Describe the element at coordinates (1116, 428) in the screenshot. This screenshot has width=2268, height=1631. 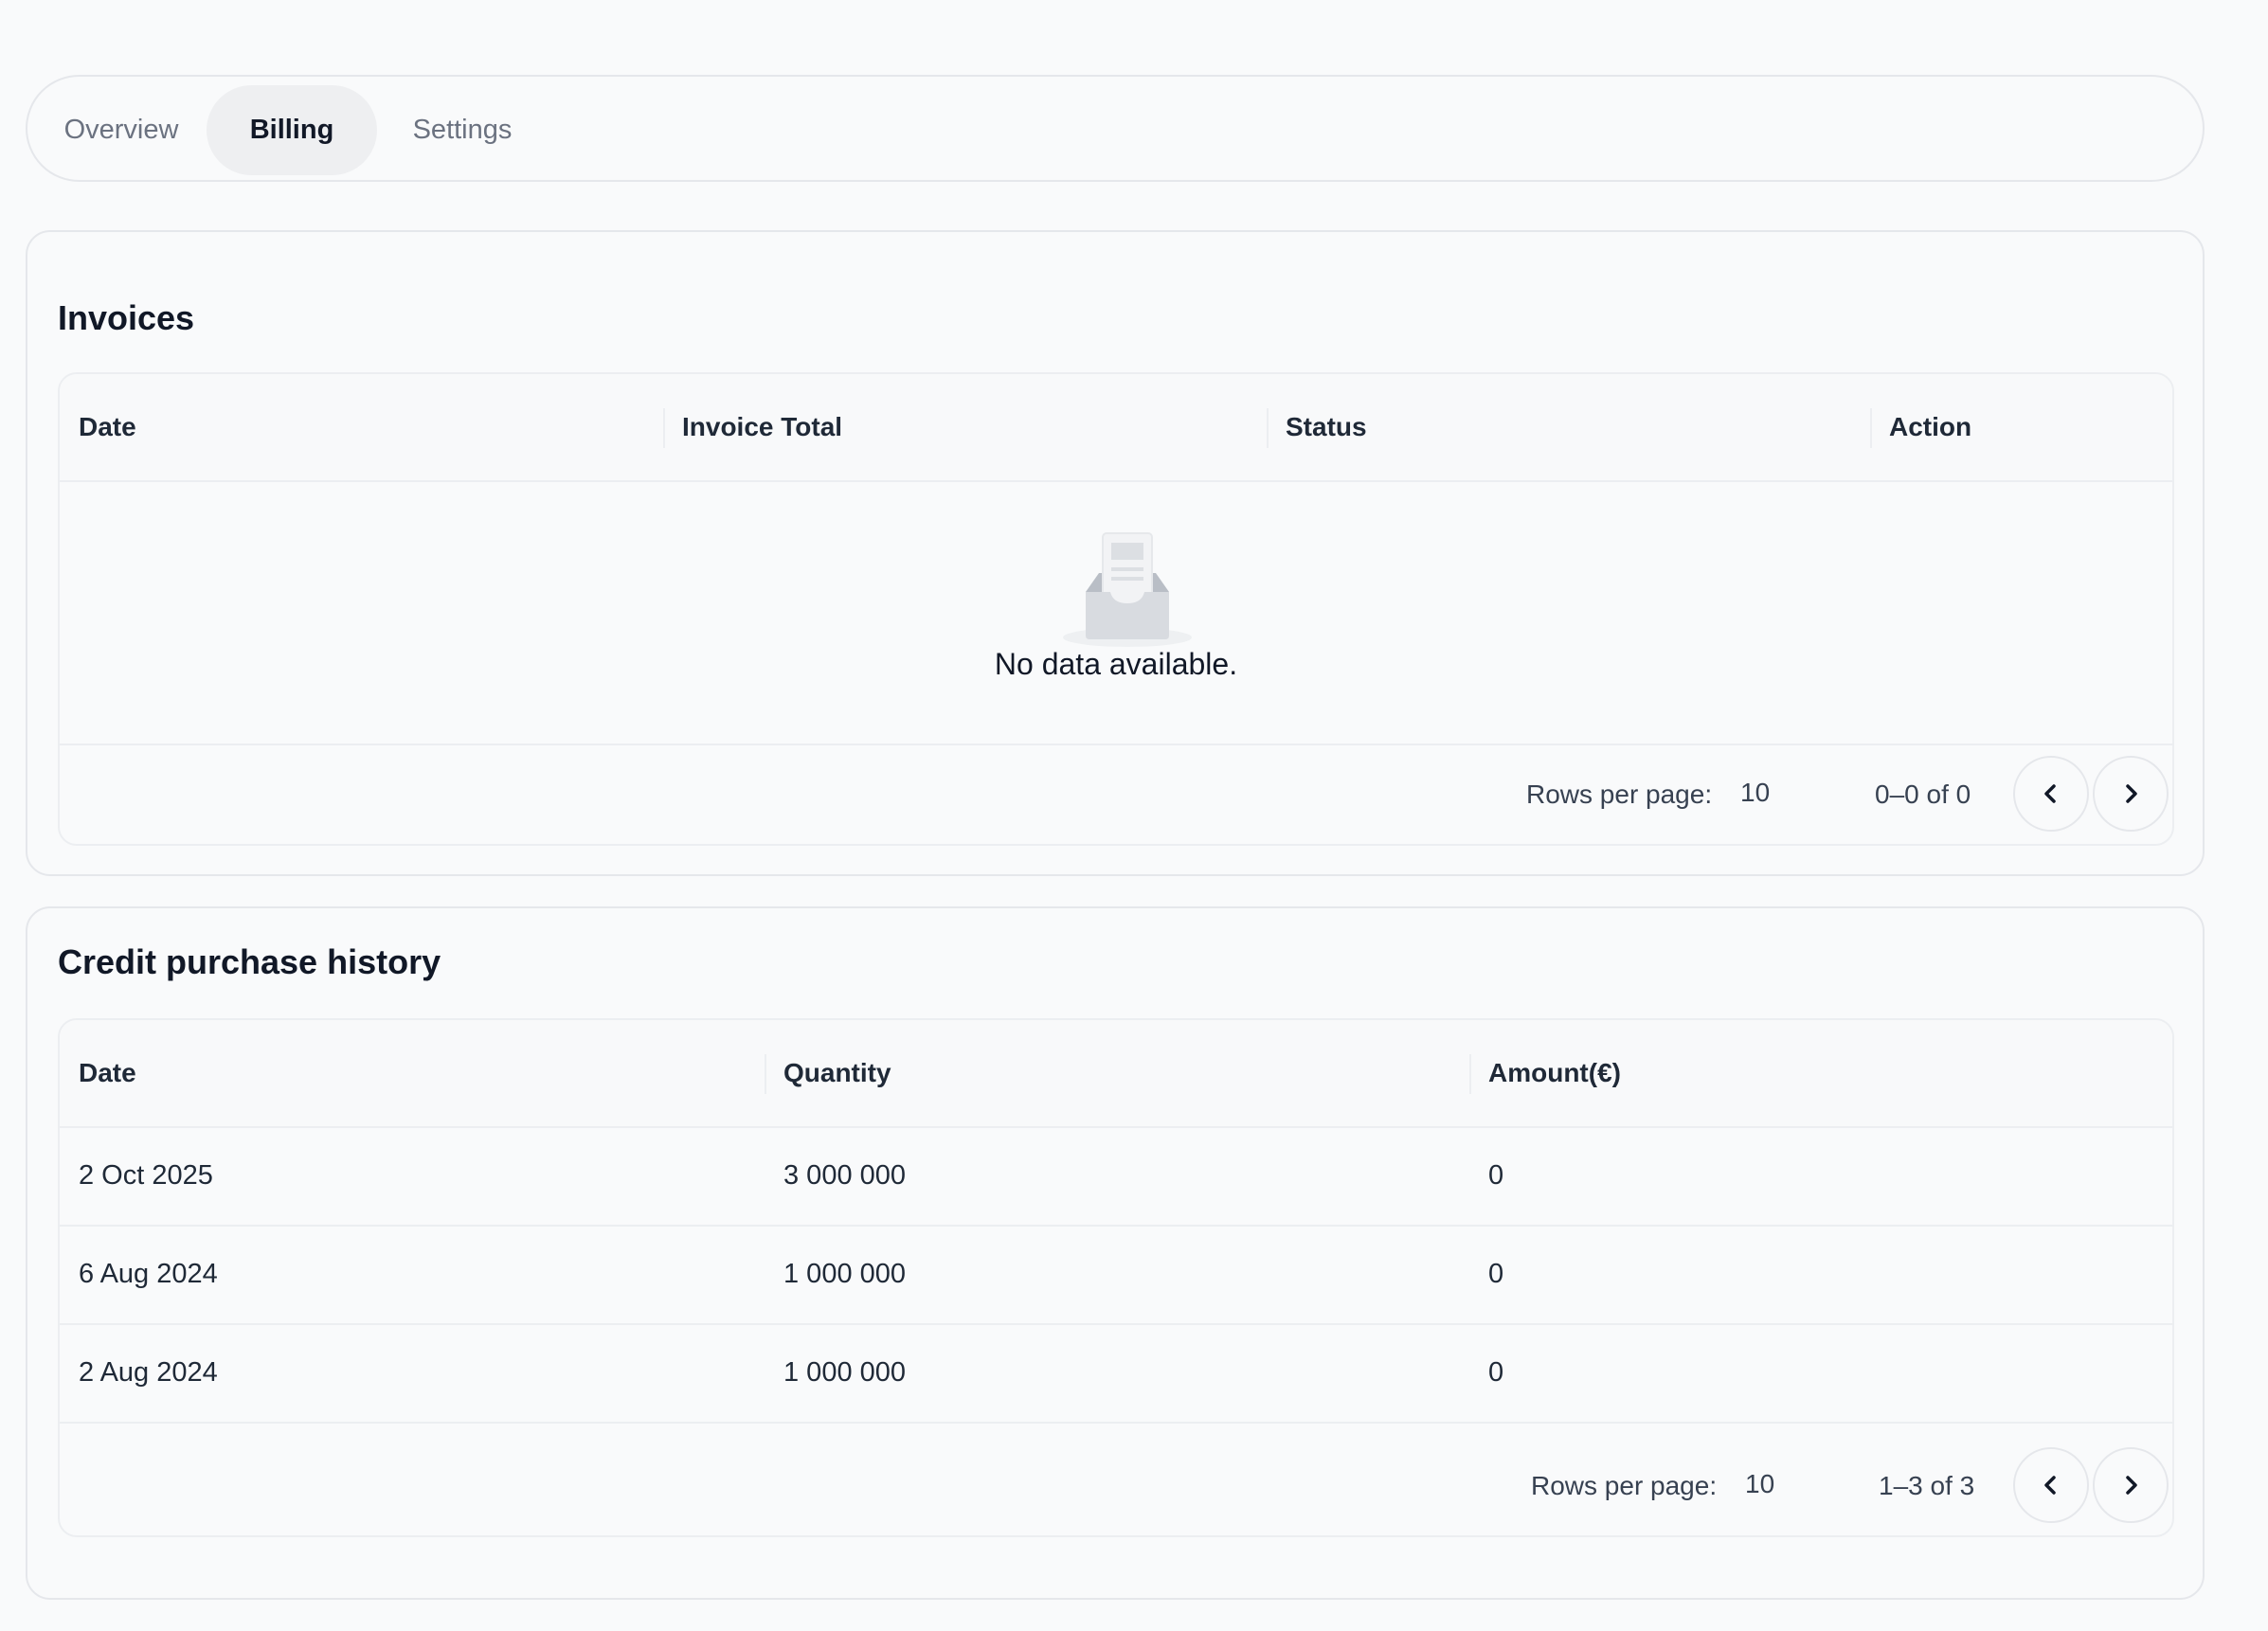
I see `invoices-table-header: Date Invoice Total Status Action` at that location.